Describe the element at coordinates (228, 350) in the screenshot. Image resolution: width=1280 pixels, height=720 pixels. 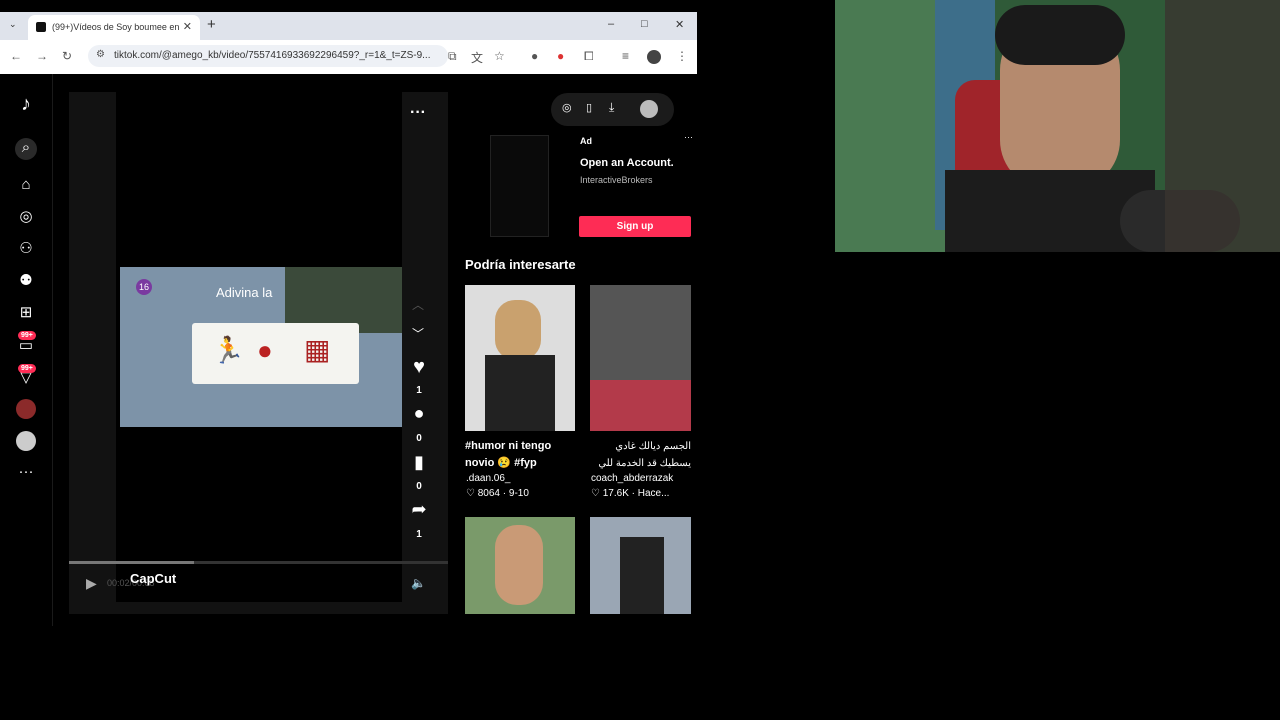
I see `runner-icon: 🏃` at that location.